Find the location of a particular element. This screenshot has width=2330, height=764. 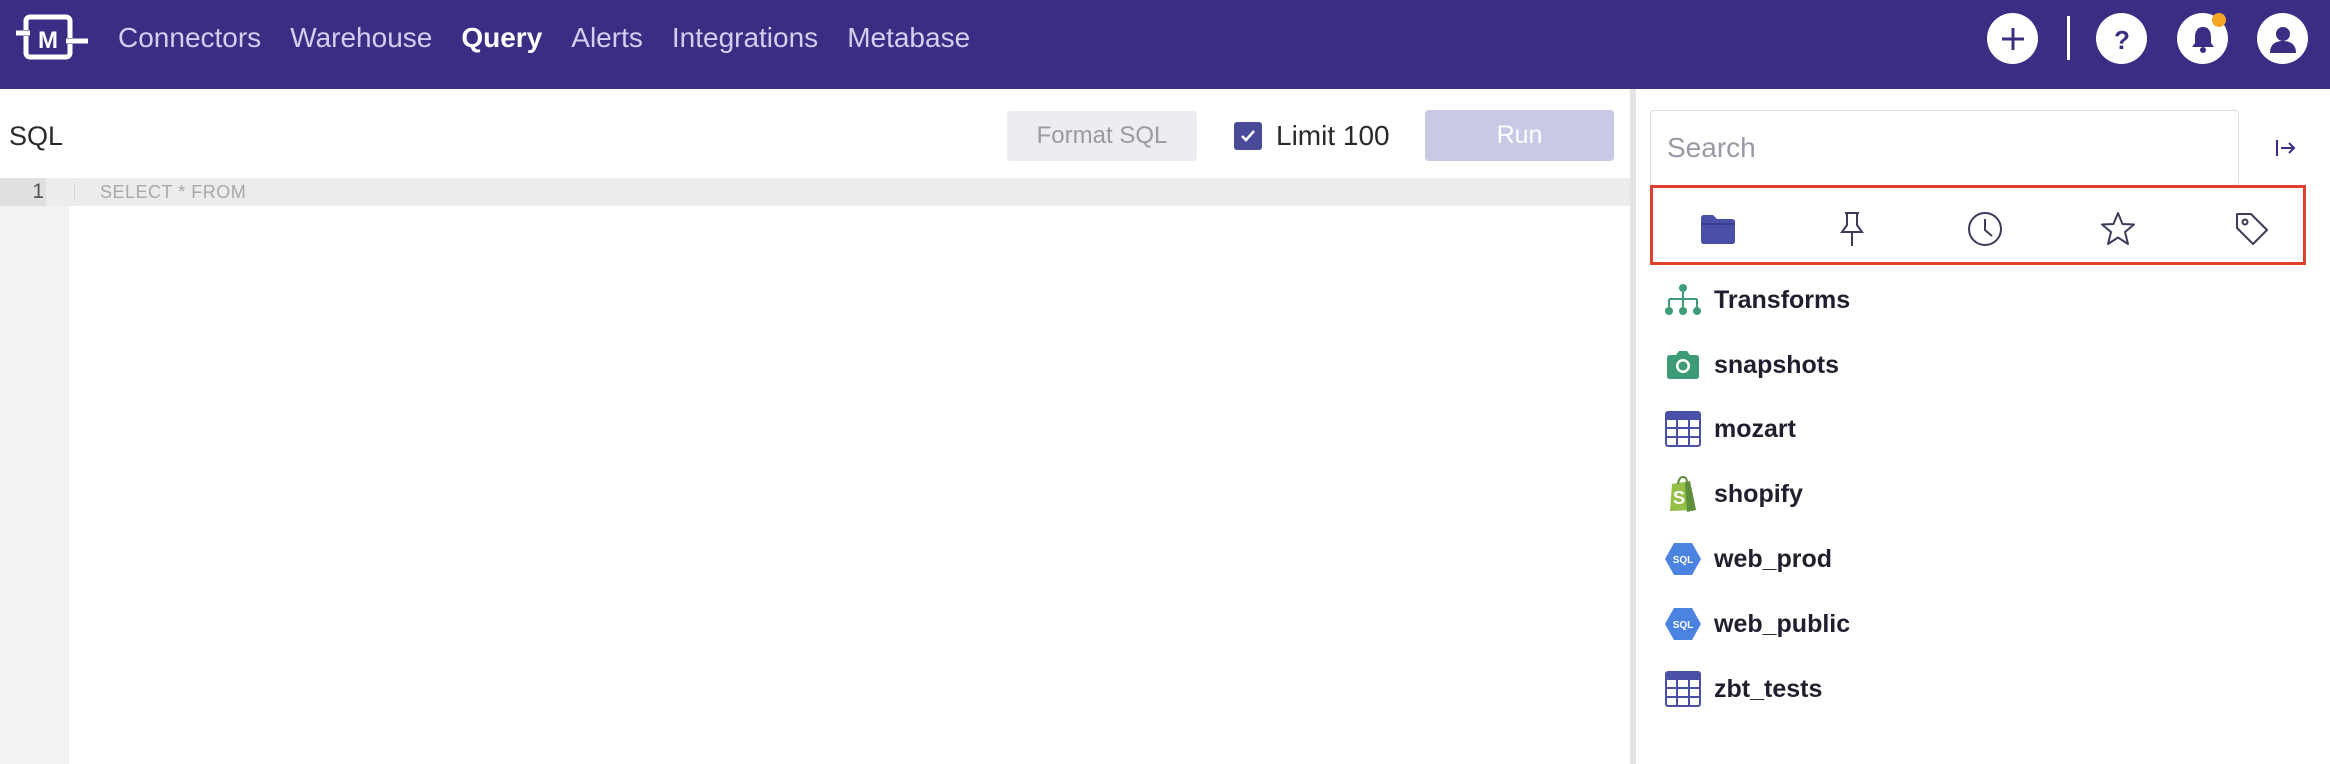

tree-item-zbt-tests: zbt_tests is located at coordinates (1743, 689).